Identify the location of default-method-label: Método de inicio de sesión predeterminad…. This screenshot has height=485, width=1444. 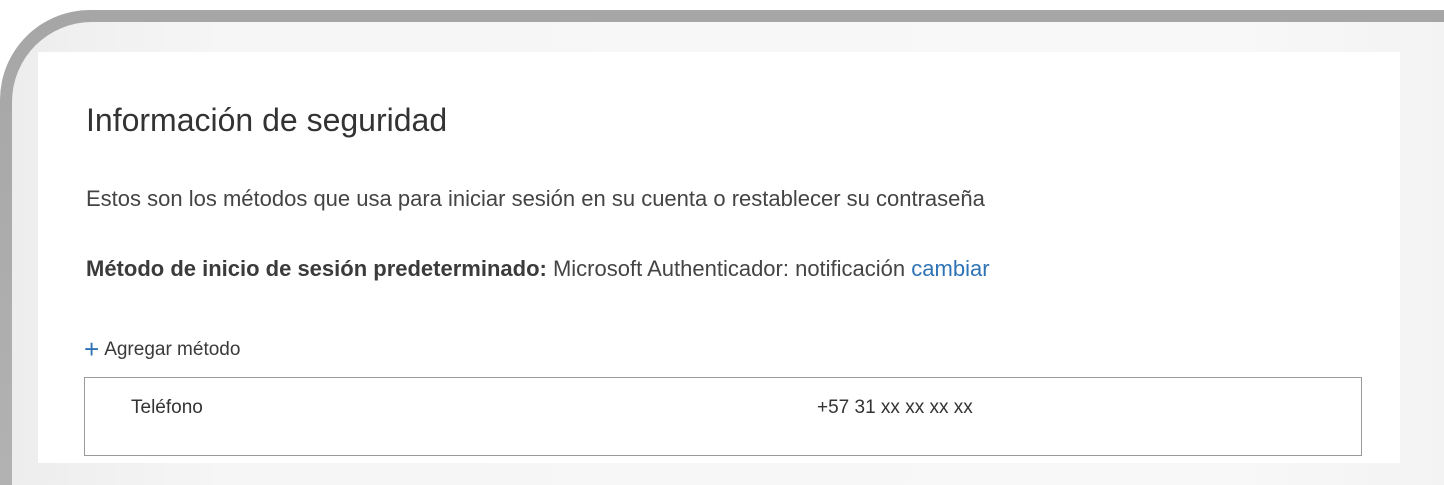
(316, 268).